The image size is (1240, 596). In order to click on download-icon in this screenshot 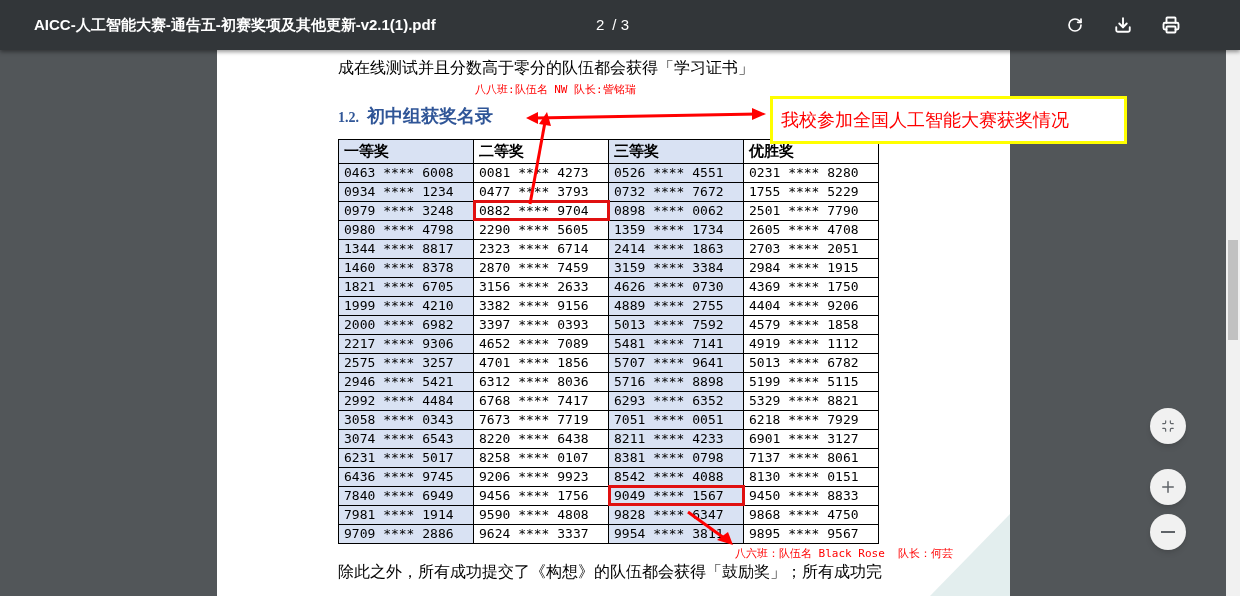, I will do `click(1123, 25)`.